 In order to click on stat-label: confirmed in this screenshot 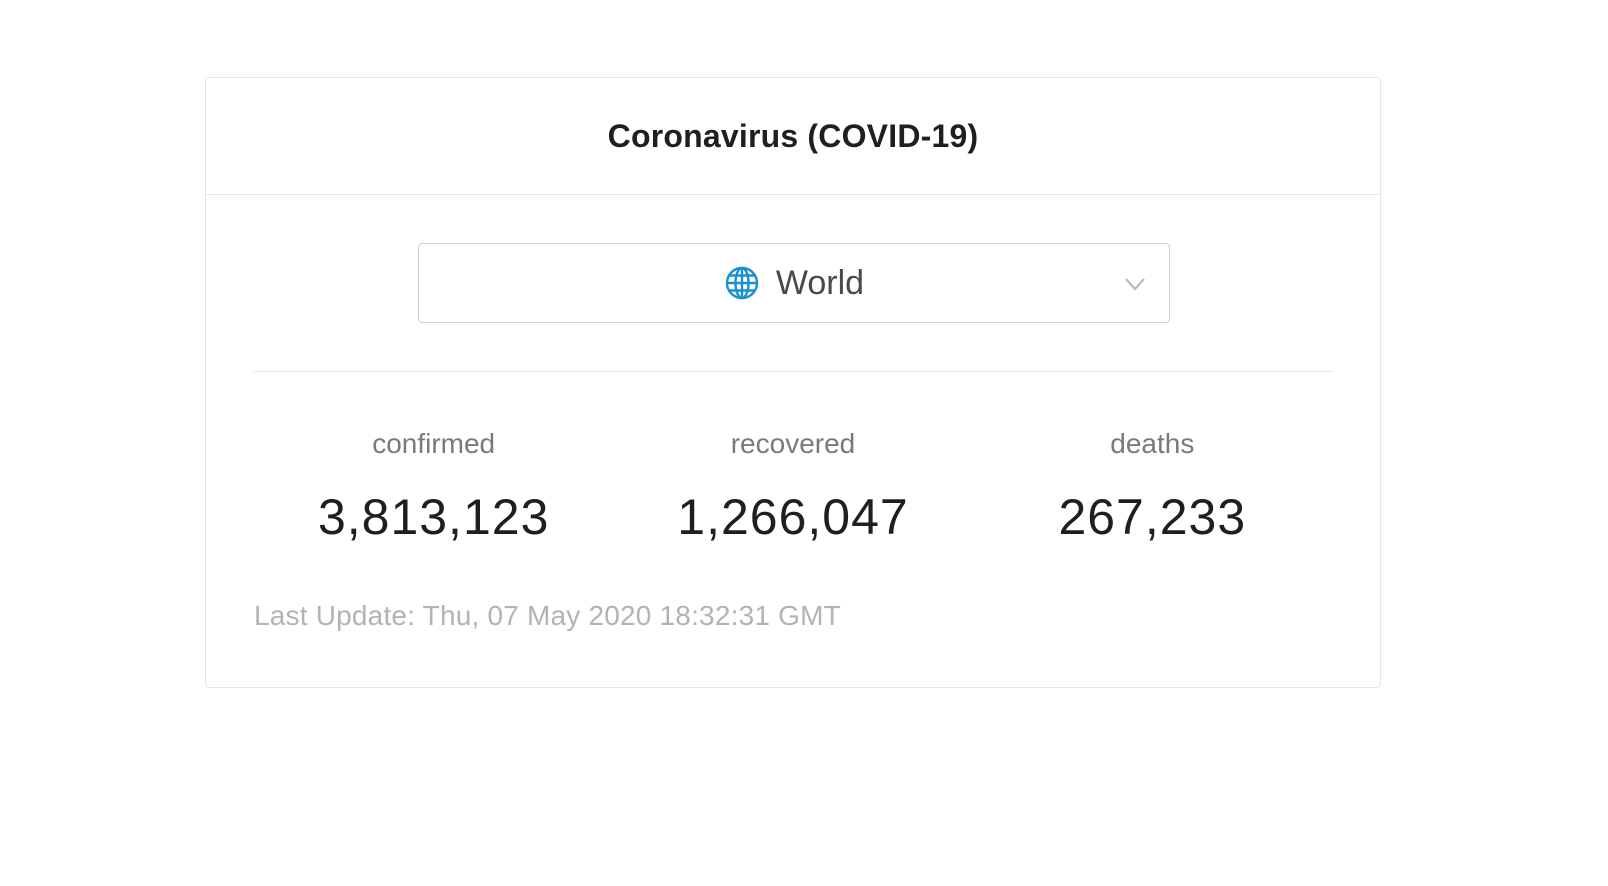, I will do `click(434, 443)`.